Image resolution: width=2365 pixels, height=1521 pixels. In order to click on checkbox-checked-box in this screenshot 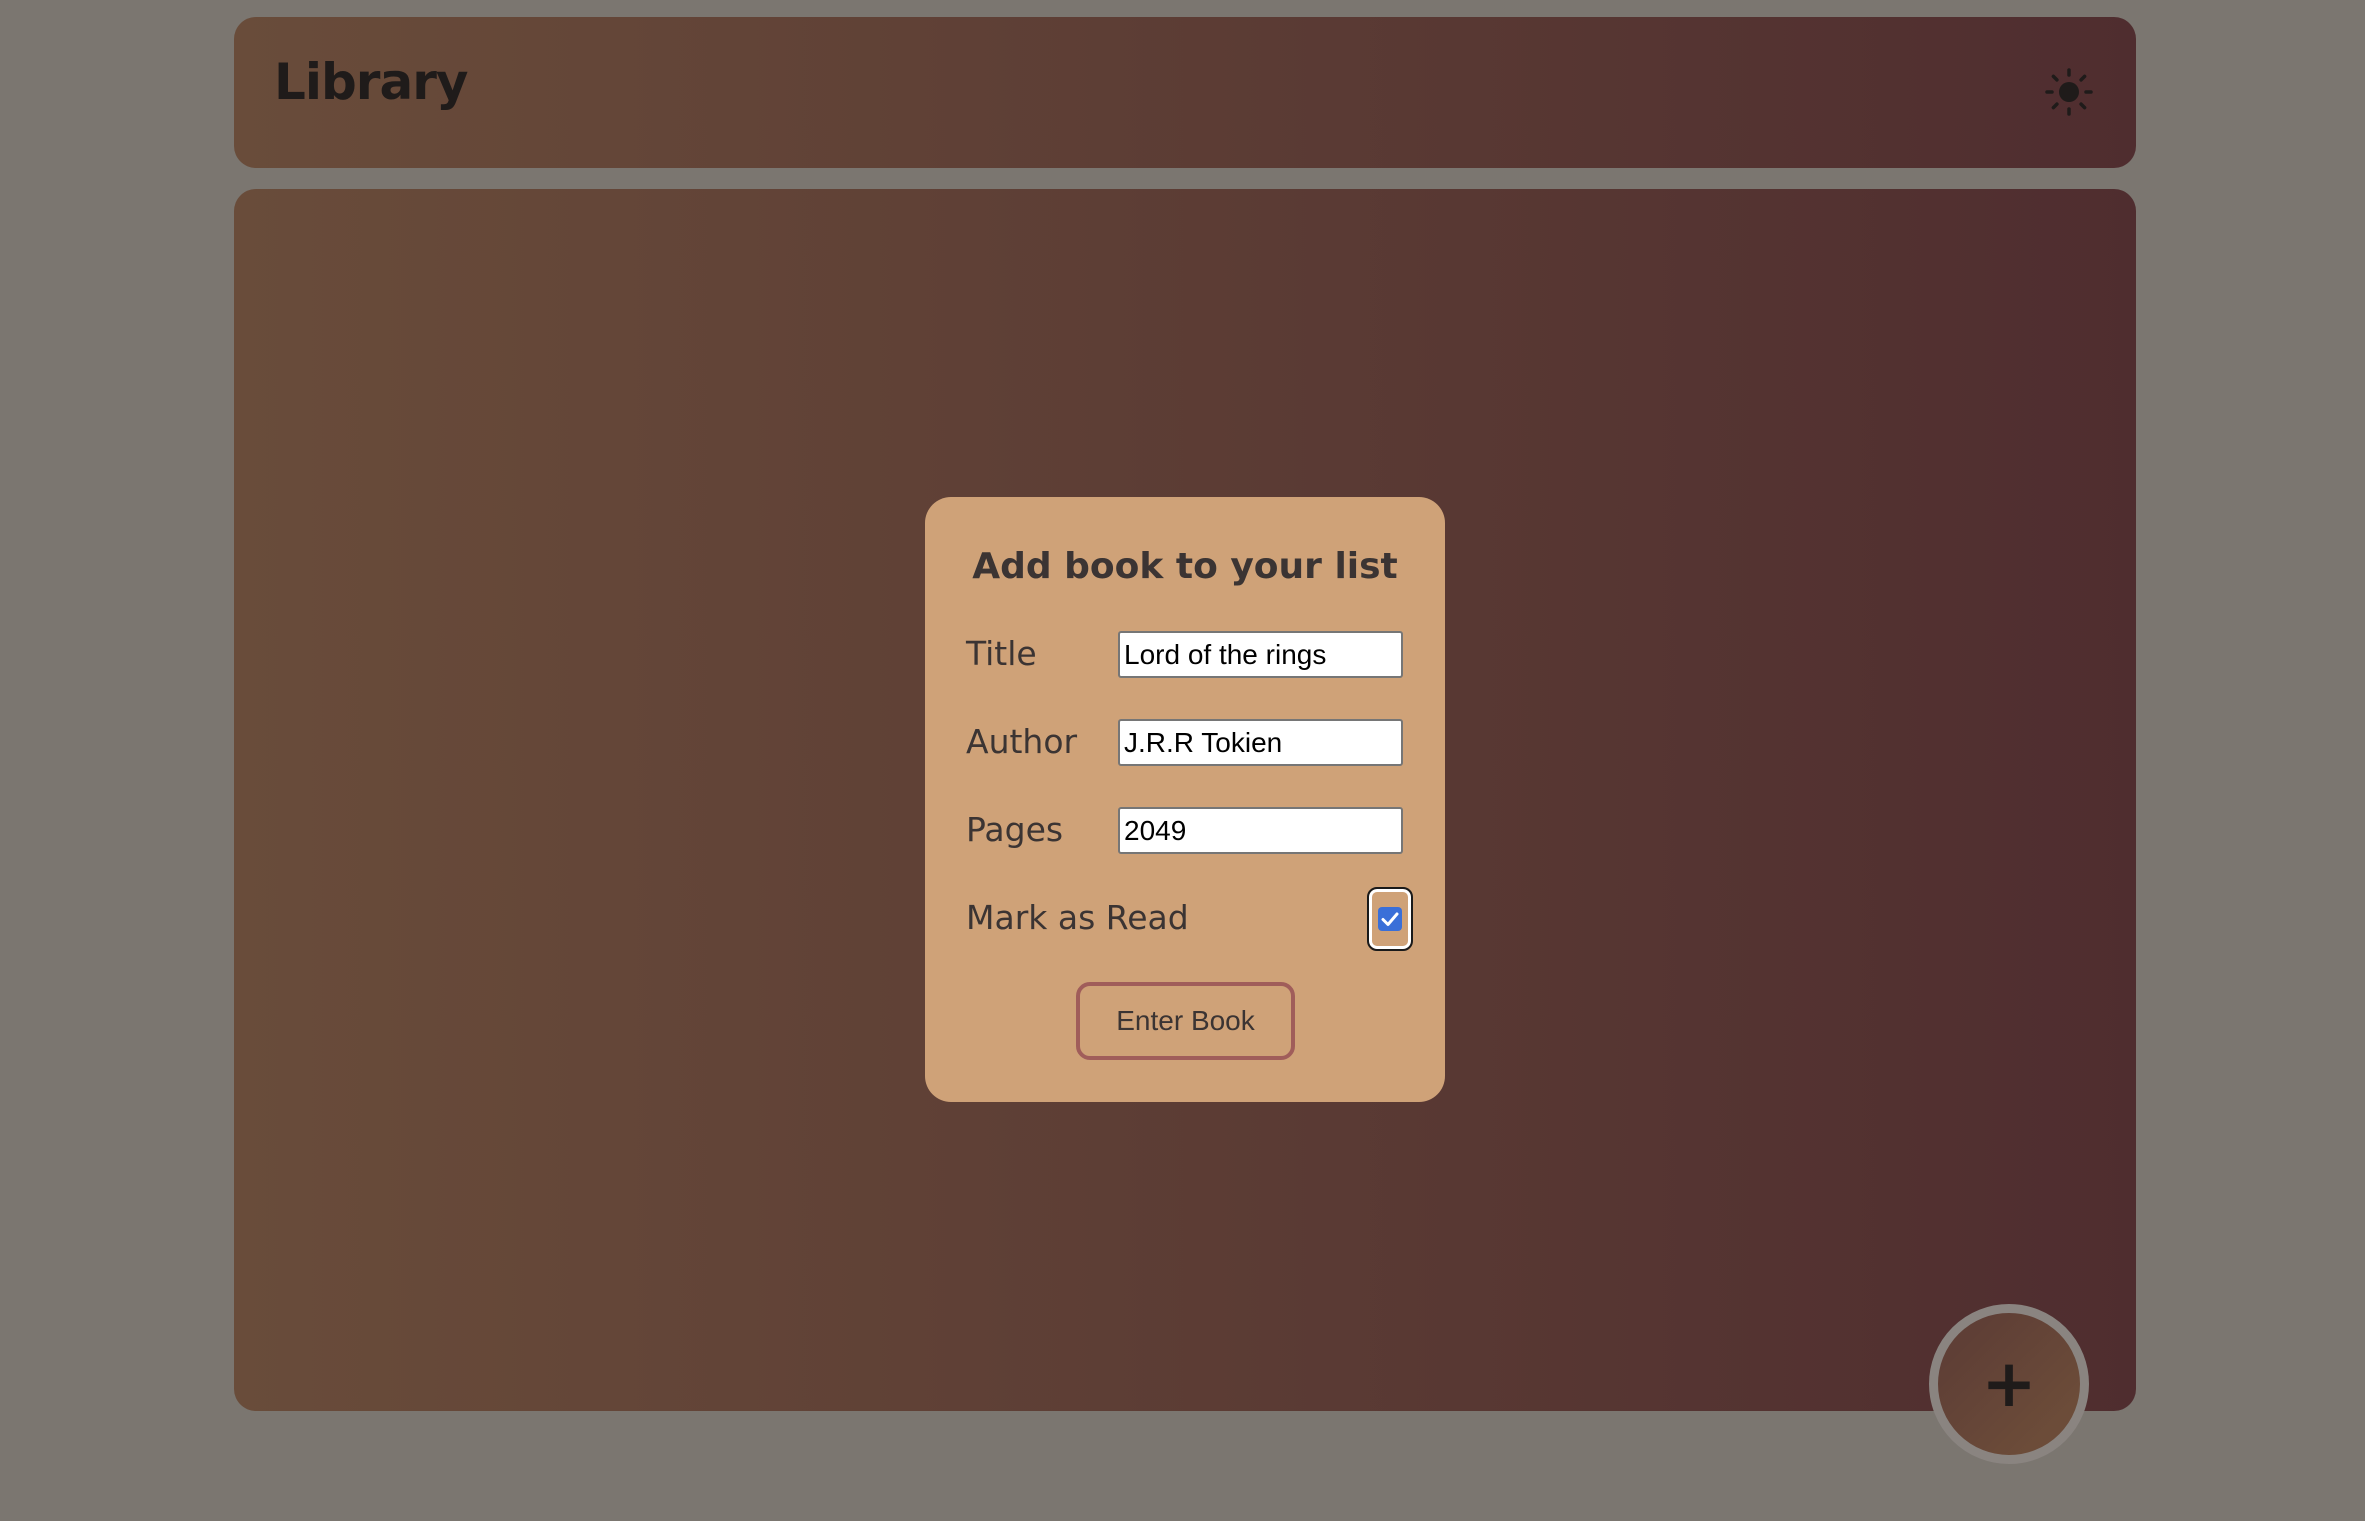, I will do `click(1390, 919)`.